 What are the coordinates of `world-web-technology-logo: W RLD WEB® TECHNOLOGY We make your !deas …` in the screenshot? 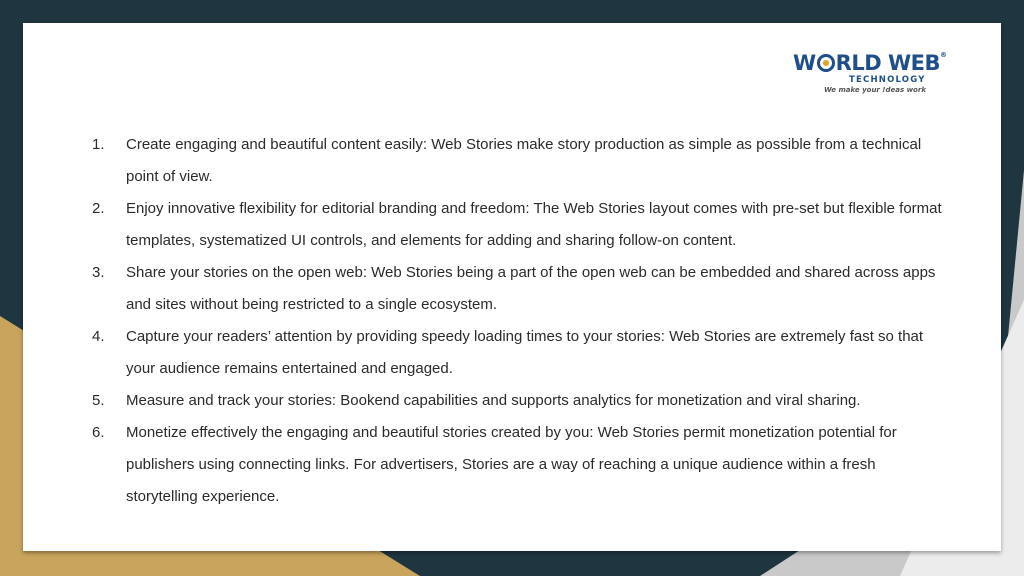 It's located at (870, 72).